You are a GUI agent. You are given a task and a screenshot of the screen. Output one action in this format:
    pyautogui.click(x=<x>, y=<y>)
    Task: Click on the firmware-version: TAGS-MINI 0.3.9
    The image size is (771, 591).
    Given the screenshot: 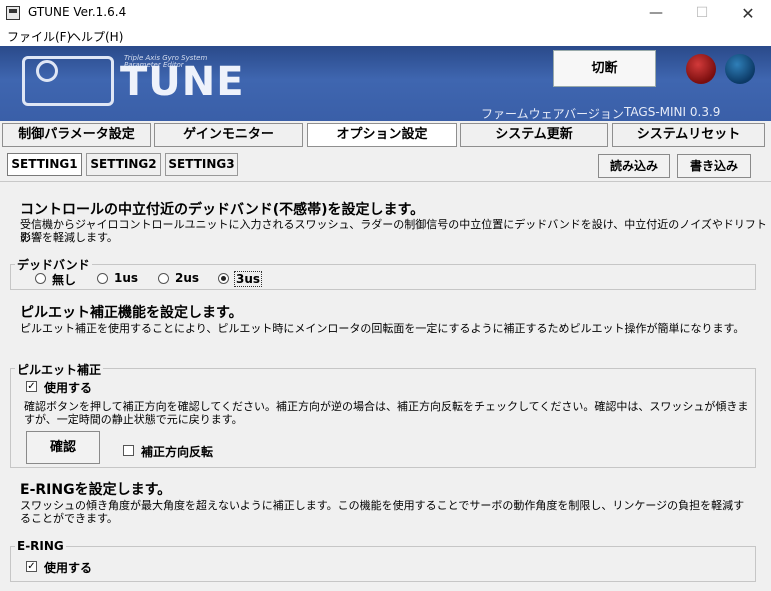 What is the action you would take?
    pyautogui.click(x=672, y=112)
    